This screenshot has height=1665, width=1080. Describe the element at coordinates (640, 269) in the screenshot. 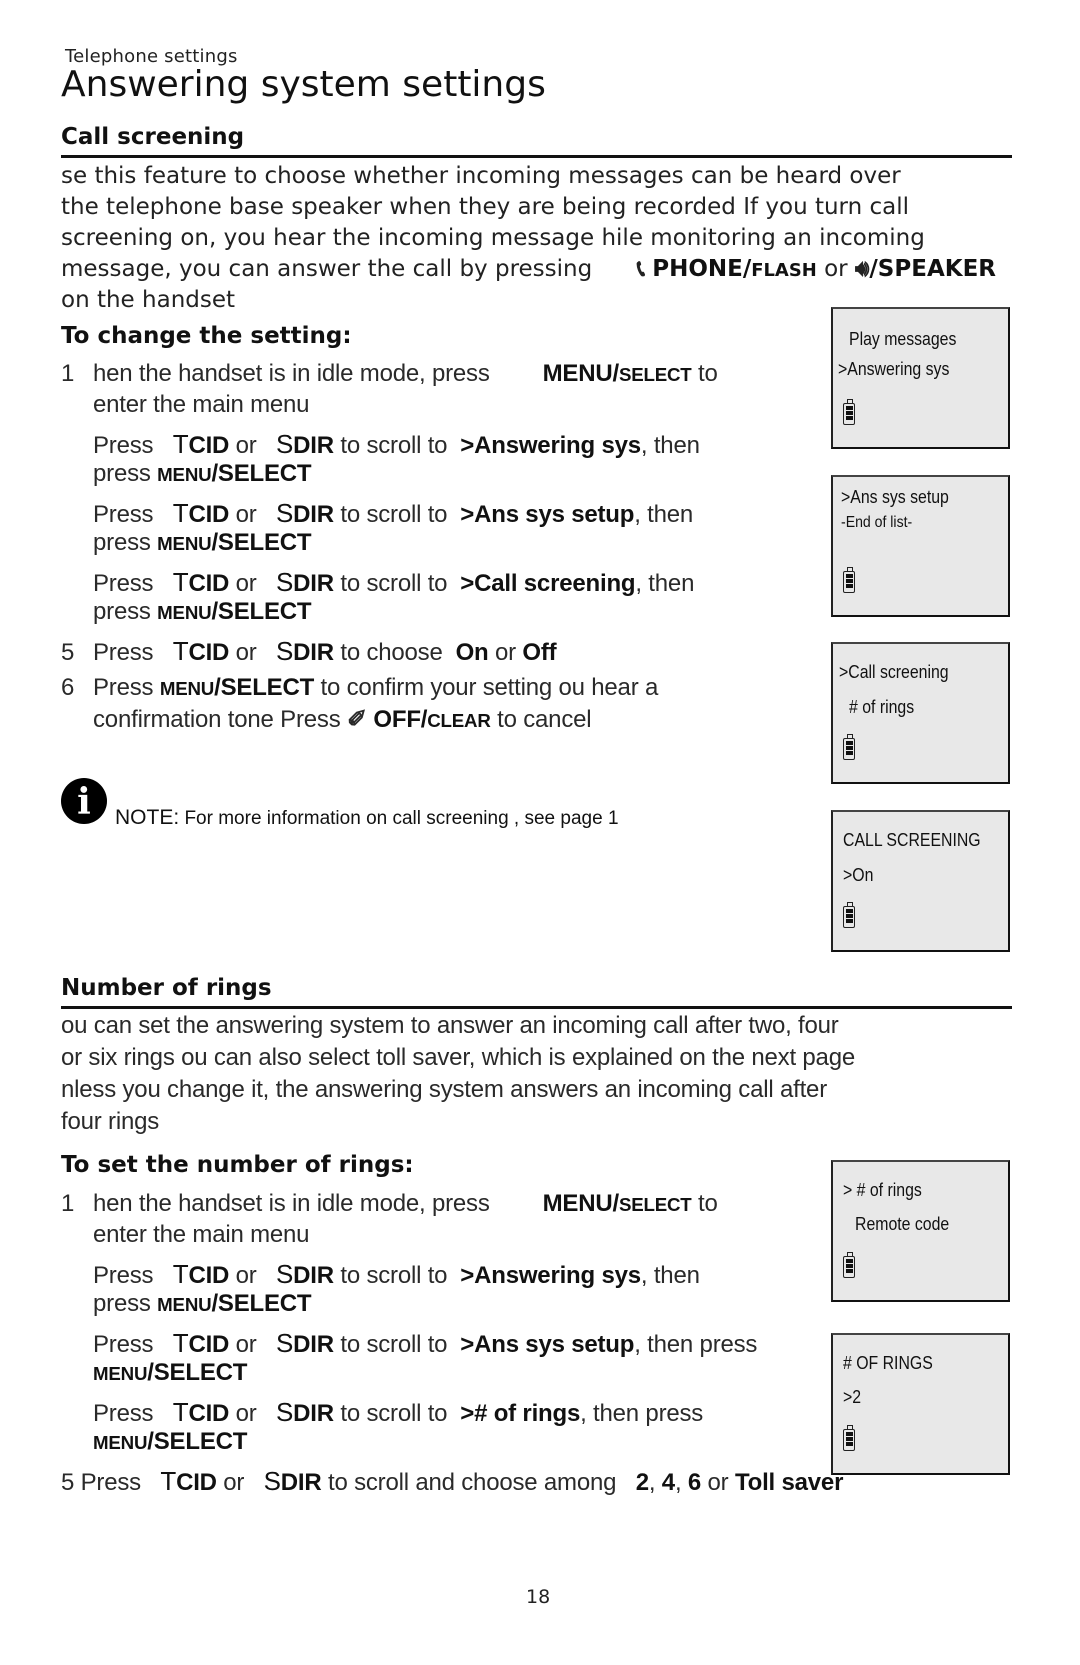

I see `phone-icon: 📞︎` at that location.